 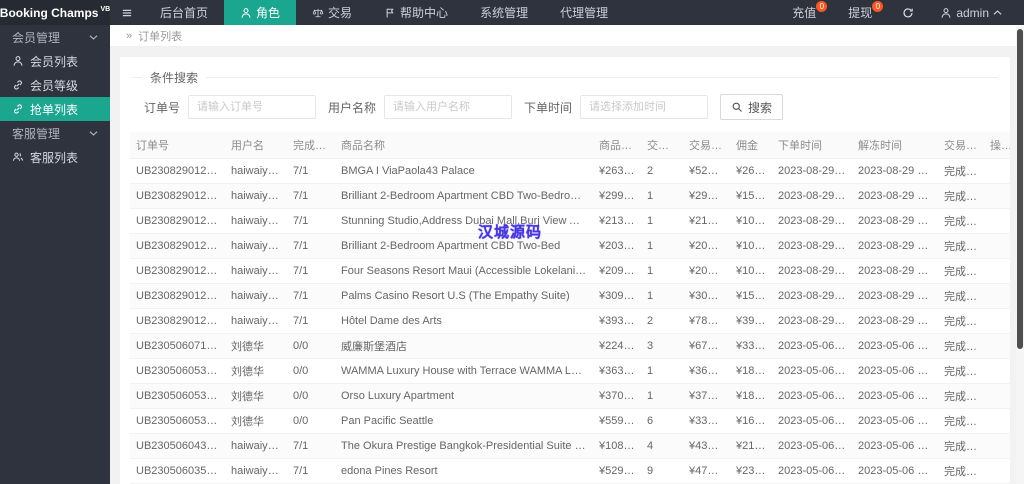 What do you see at coordinates (617, 221) in the screenshot?
I see `unit-price-cell: ¥2139.00` at bounding box center [617, 221].